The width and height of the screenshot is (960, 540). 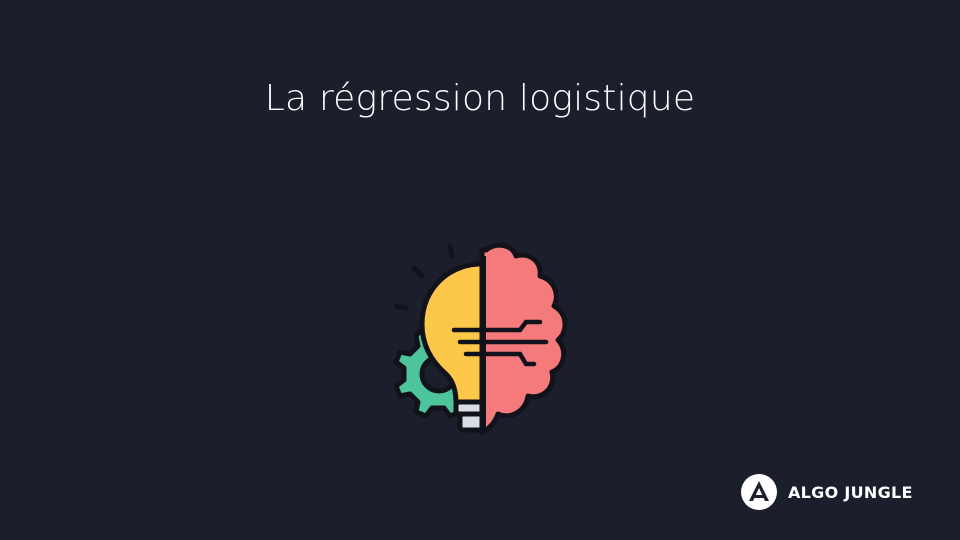 I want to click on brain-icon, so click(x=523, y=338).